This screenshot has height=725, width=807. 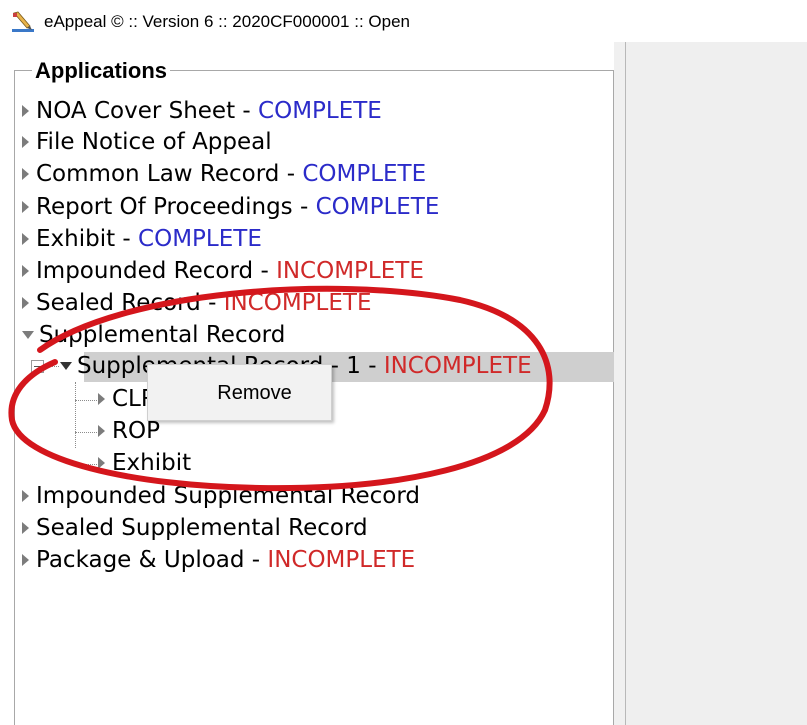 I want to click on tree-item-supplemental-record: Supplemental Record, so click(x=153, y=335).